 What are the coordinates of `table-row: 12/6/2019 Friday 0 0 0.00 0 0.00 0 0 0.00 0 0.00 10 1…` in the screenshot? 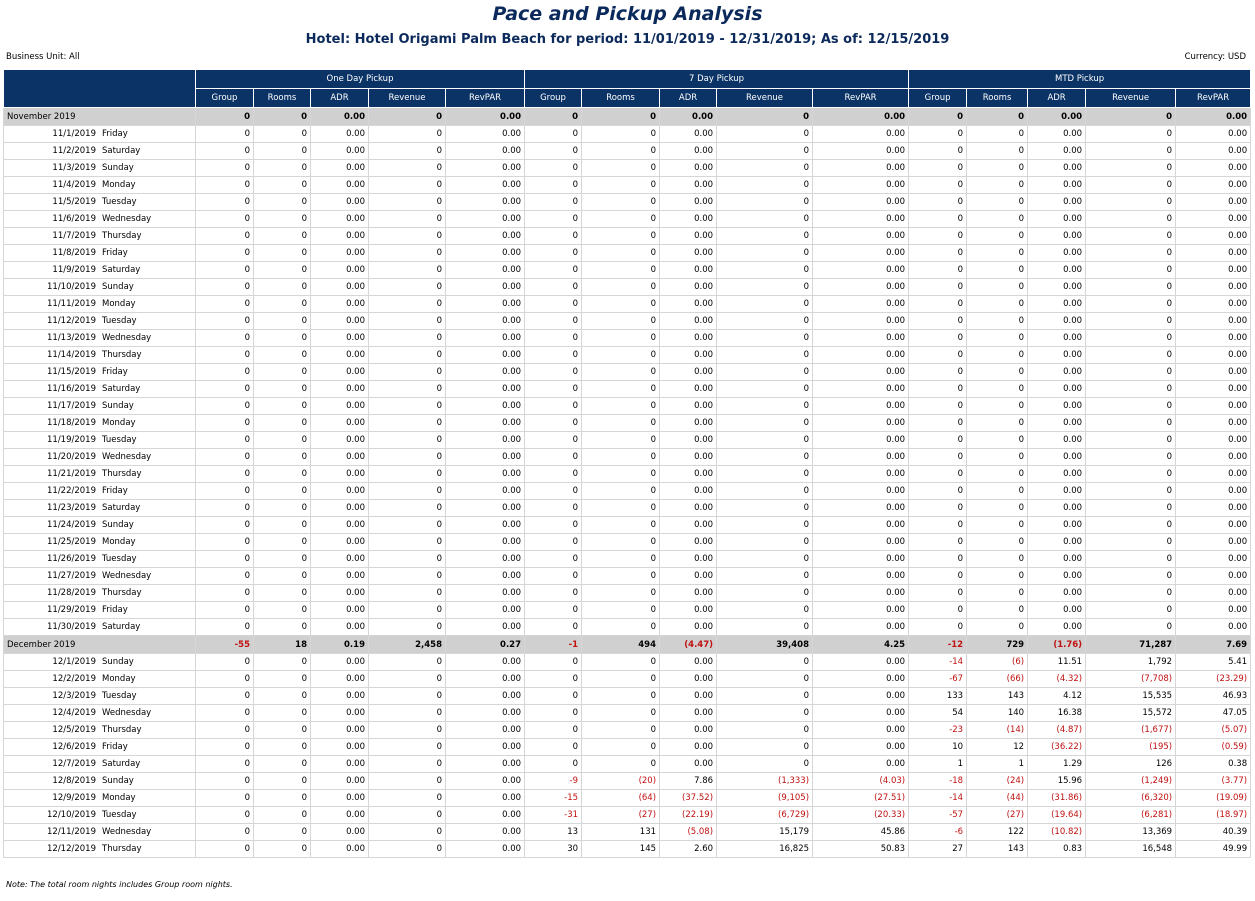 It's located at (627, 747).